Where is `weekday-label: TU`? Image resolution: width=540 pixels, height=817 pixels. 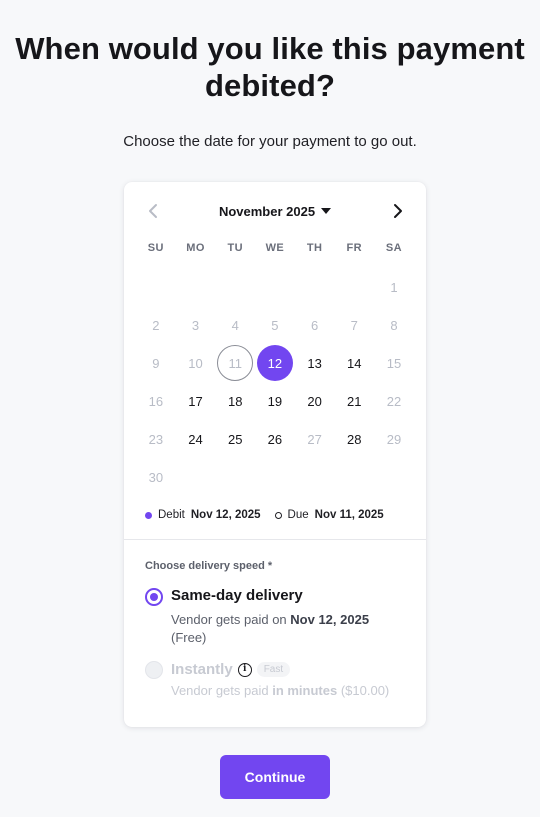 weekday-label: TU is located at coordinates (235, 248).